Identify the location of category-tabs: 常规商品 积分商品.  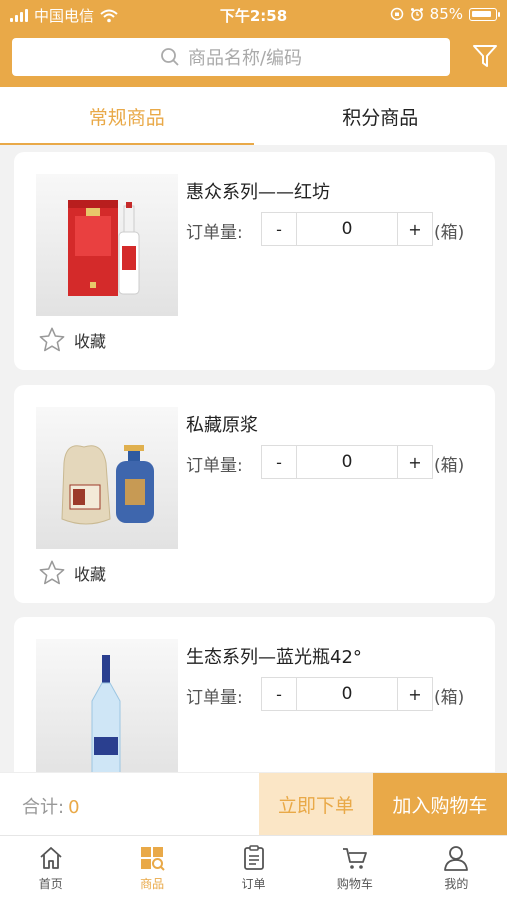
(253, 116).